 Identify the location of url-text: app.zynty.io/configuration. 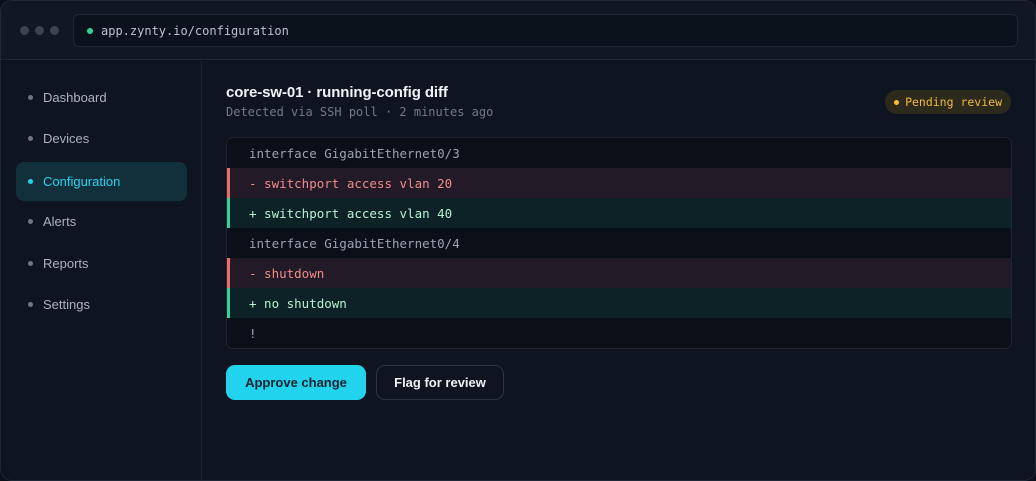
(195, 30).